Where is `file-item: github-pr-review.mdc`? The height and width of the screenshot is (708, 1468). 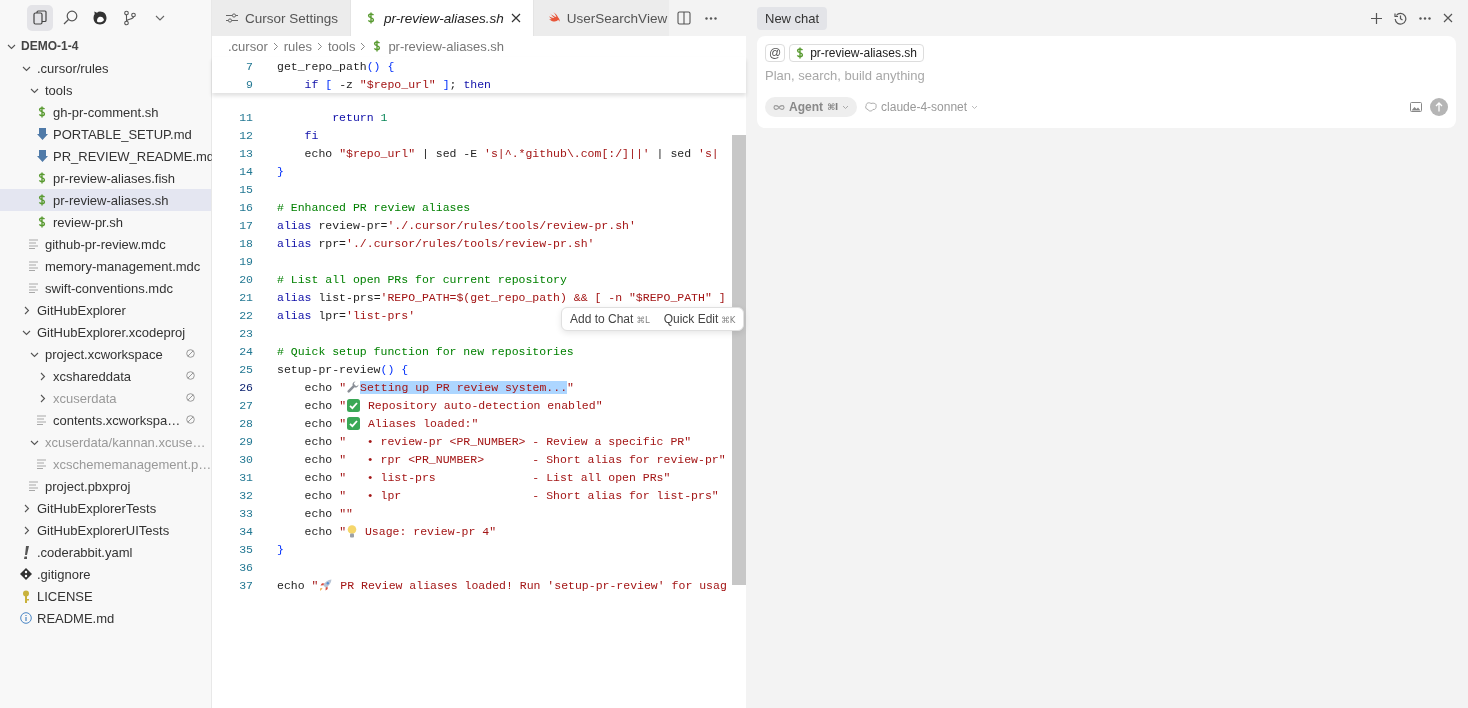 file-item: github-pr-review.mdc is located at coordinates (105, 244).